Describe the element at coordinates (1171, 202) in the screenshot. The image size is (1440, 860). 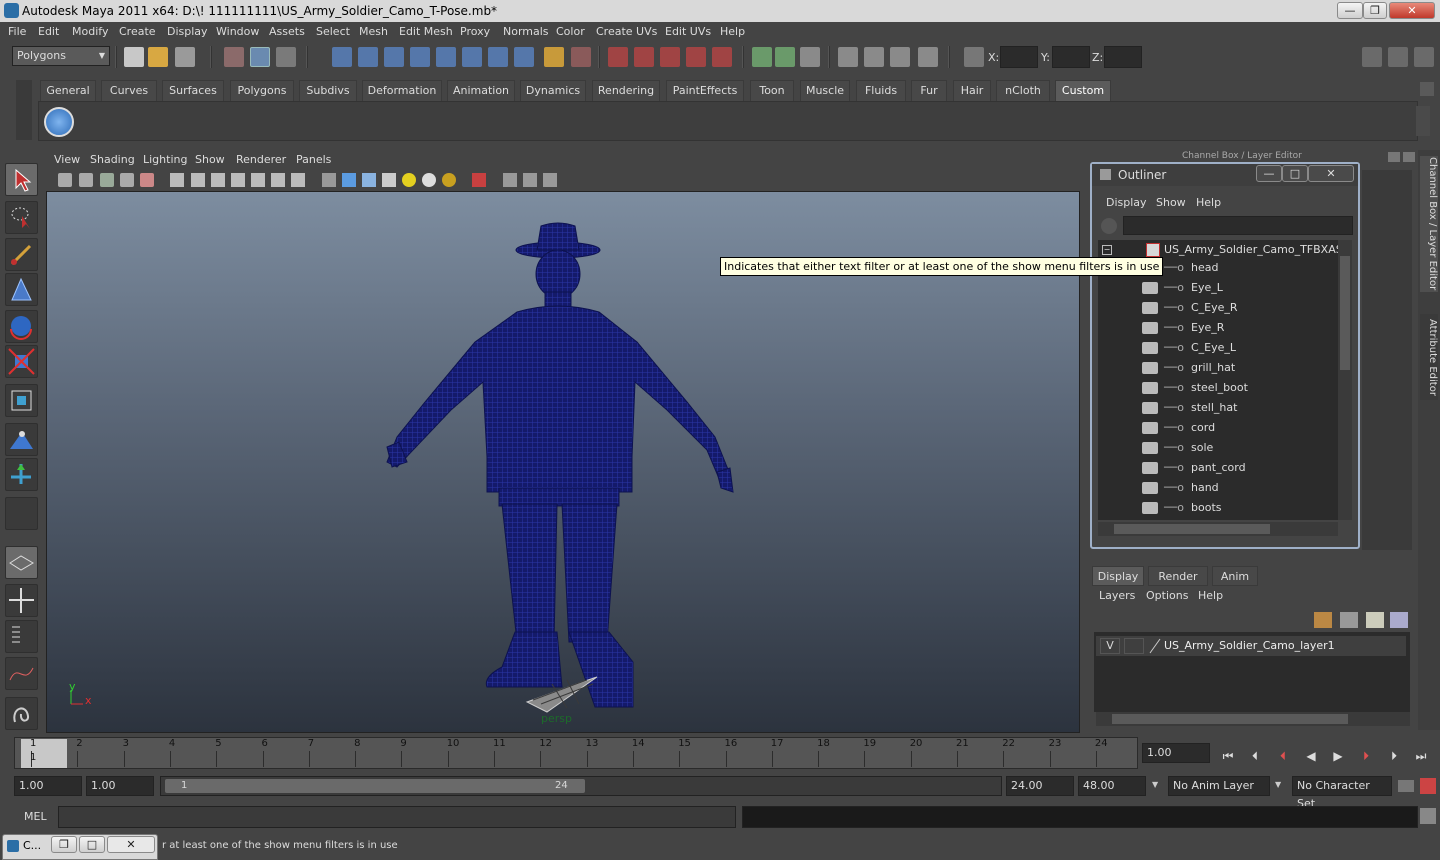
I see `outliner-menu-show: Show` at that location.